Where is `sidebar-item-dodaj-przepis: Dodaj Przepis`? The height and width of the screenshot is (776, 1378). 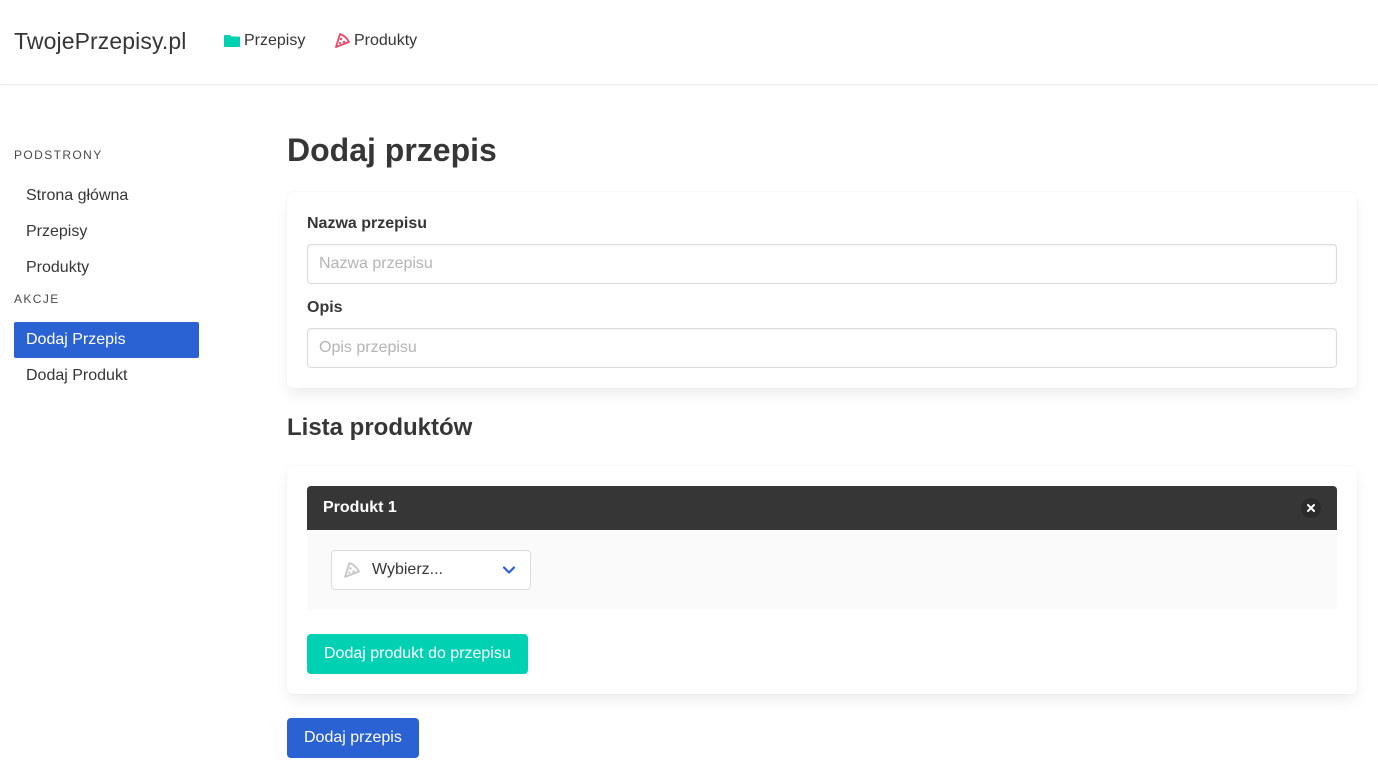
sidebar-item-dodaj-przepis: Dodaj Przepis is located at coordinates (106, 340).